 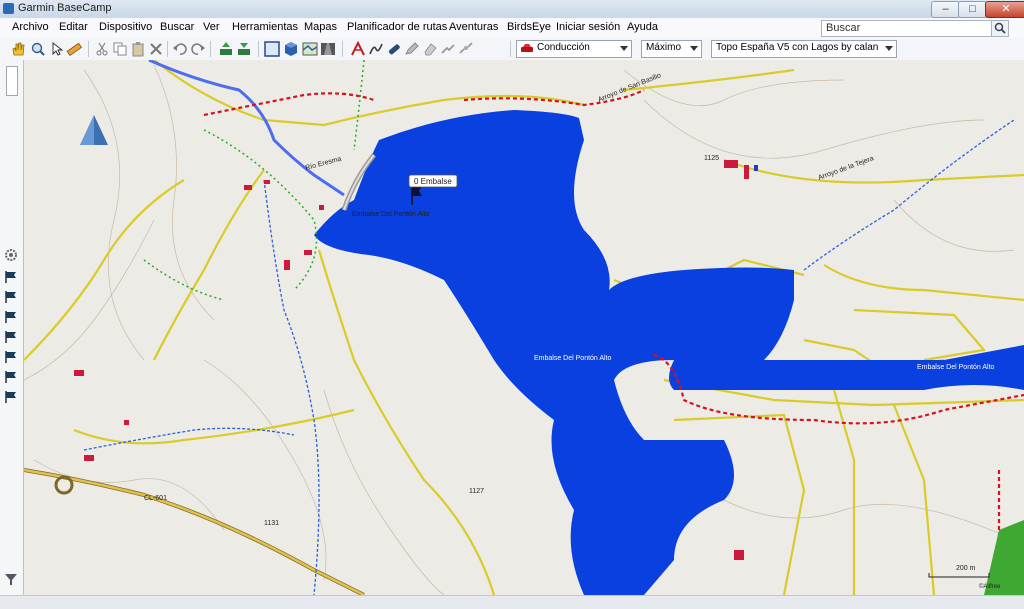 What do you see at coordinates (843, 28) in the screenshot?
I see `search-placeholder: Buscar` at bounding box center [843, 28].